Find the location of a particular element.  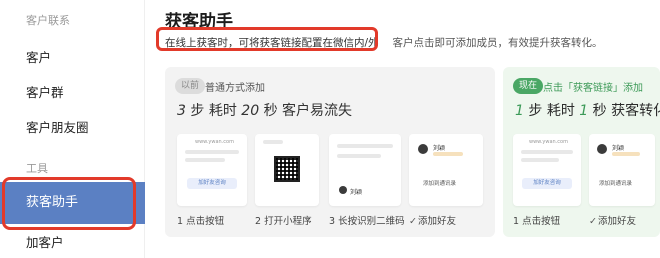

mockup-card-scan: 刘颖 is located at coordinates (365, 170).